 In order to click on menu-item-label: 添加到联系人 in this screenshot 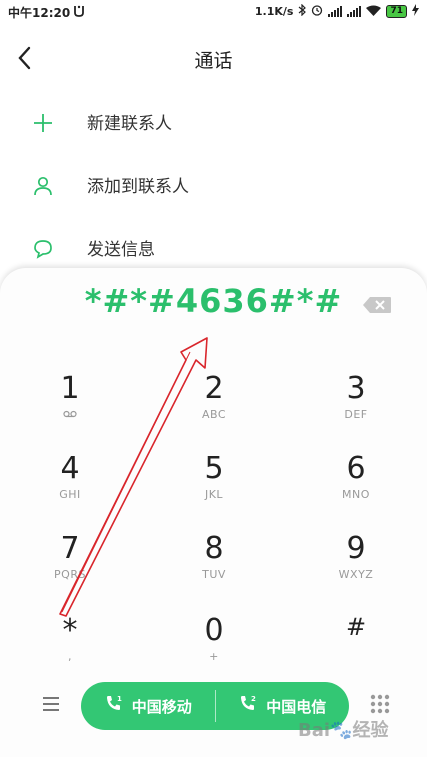, I will do `click(138, 187)`.